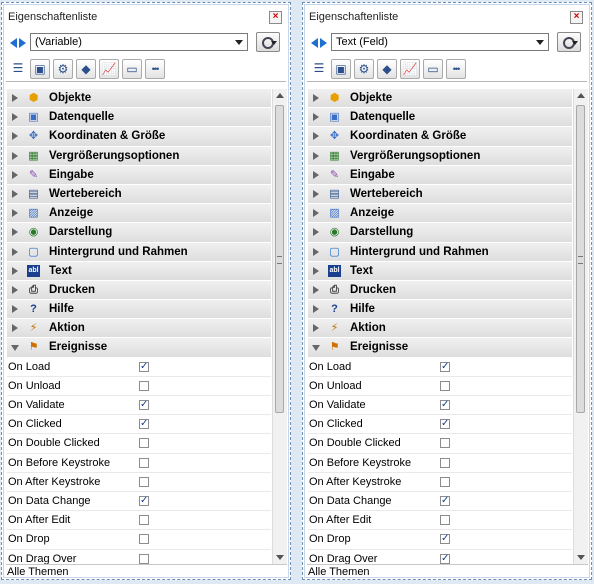  Describe the element at coordinates (139, 194) in the screenshot. I see `category-row: ▤ Wertebereich` at that location.